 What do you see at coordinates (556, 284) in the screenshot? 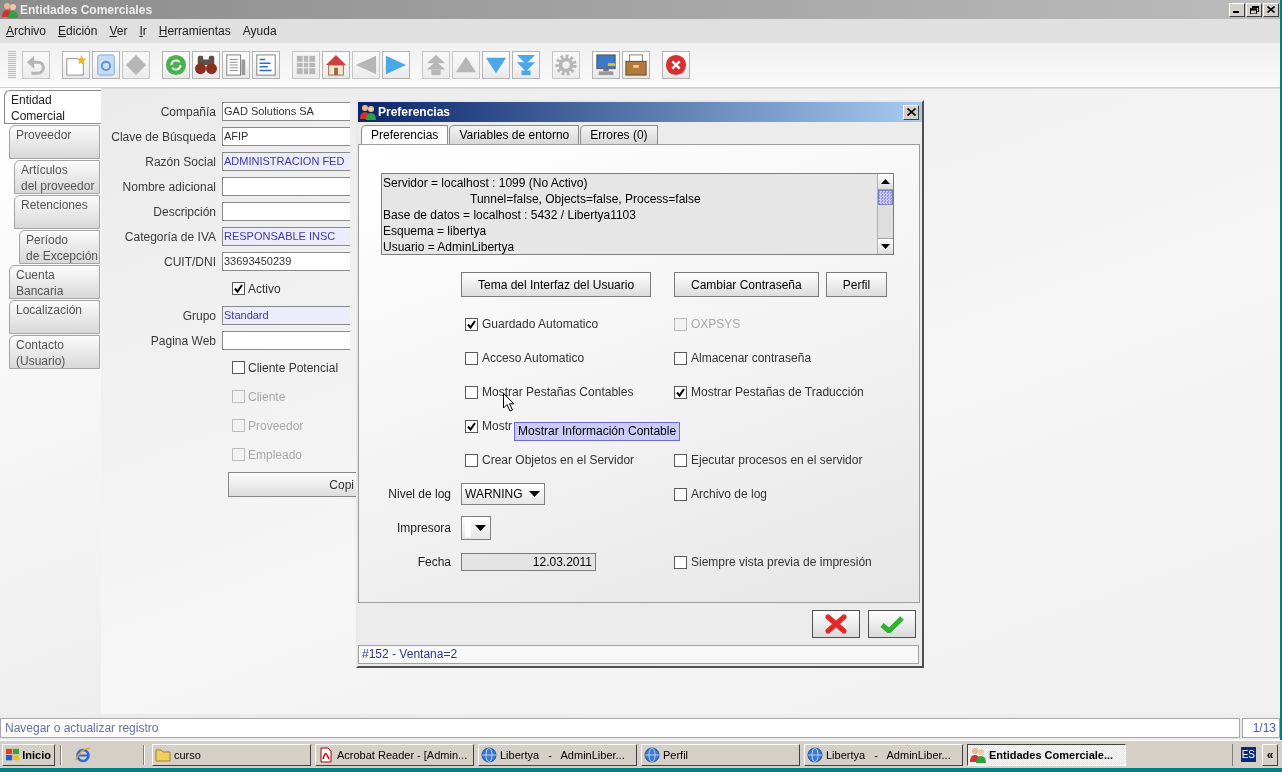
I see `theme-button: Tema del Interfaz del Usuario` at bounding box center [556, 284].